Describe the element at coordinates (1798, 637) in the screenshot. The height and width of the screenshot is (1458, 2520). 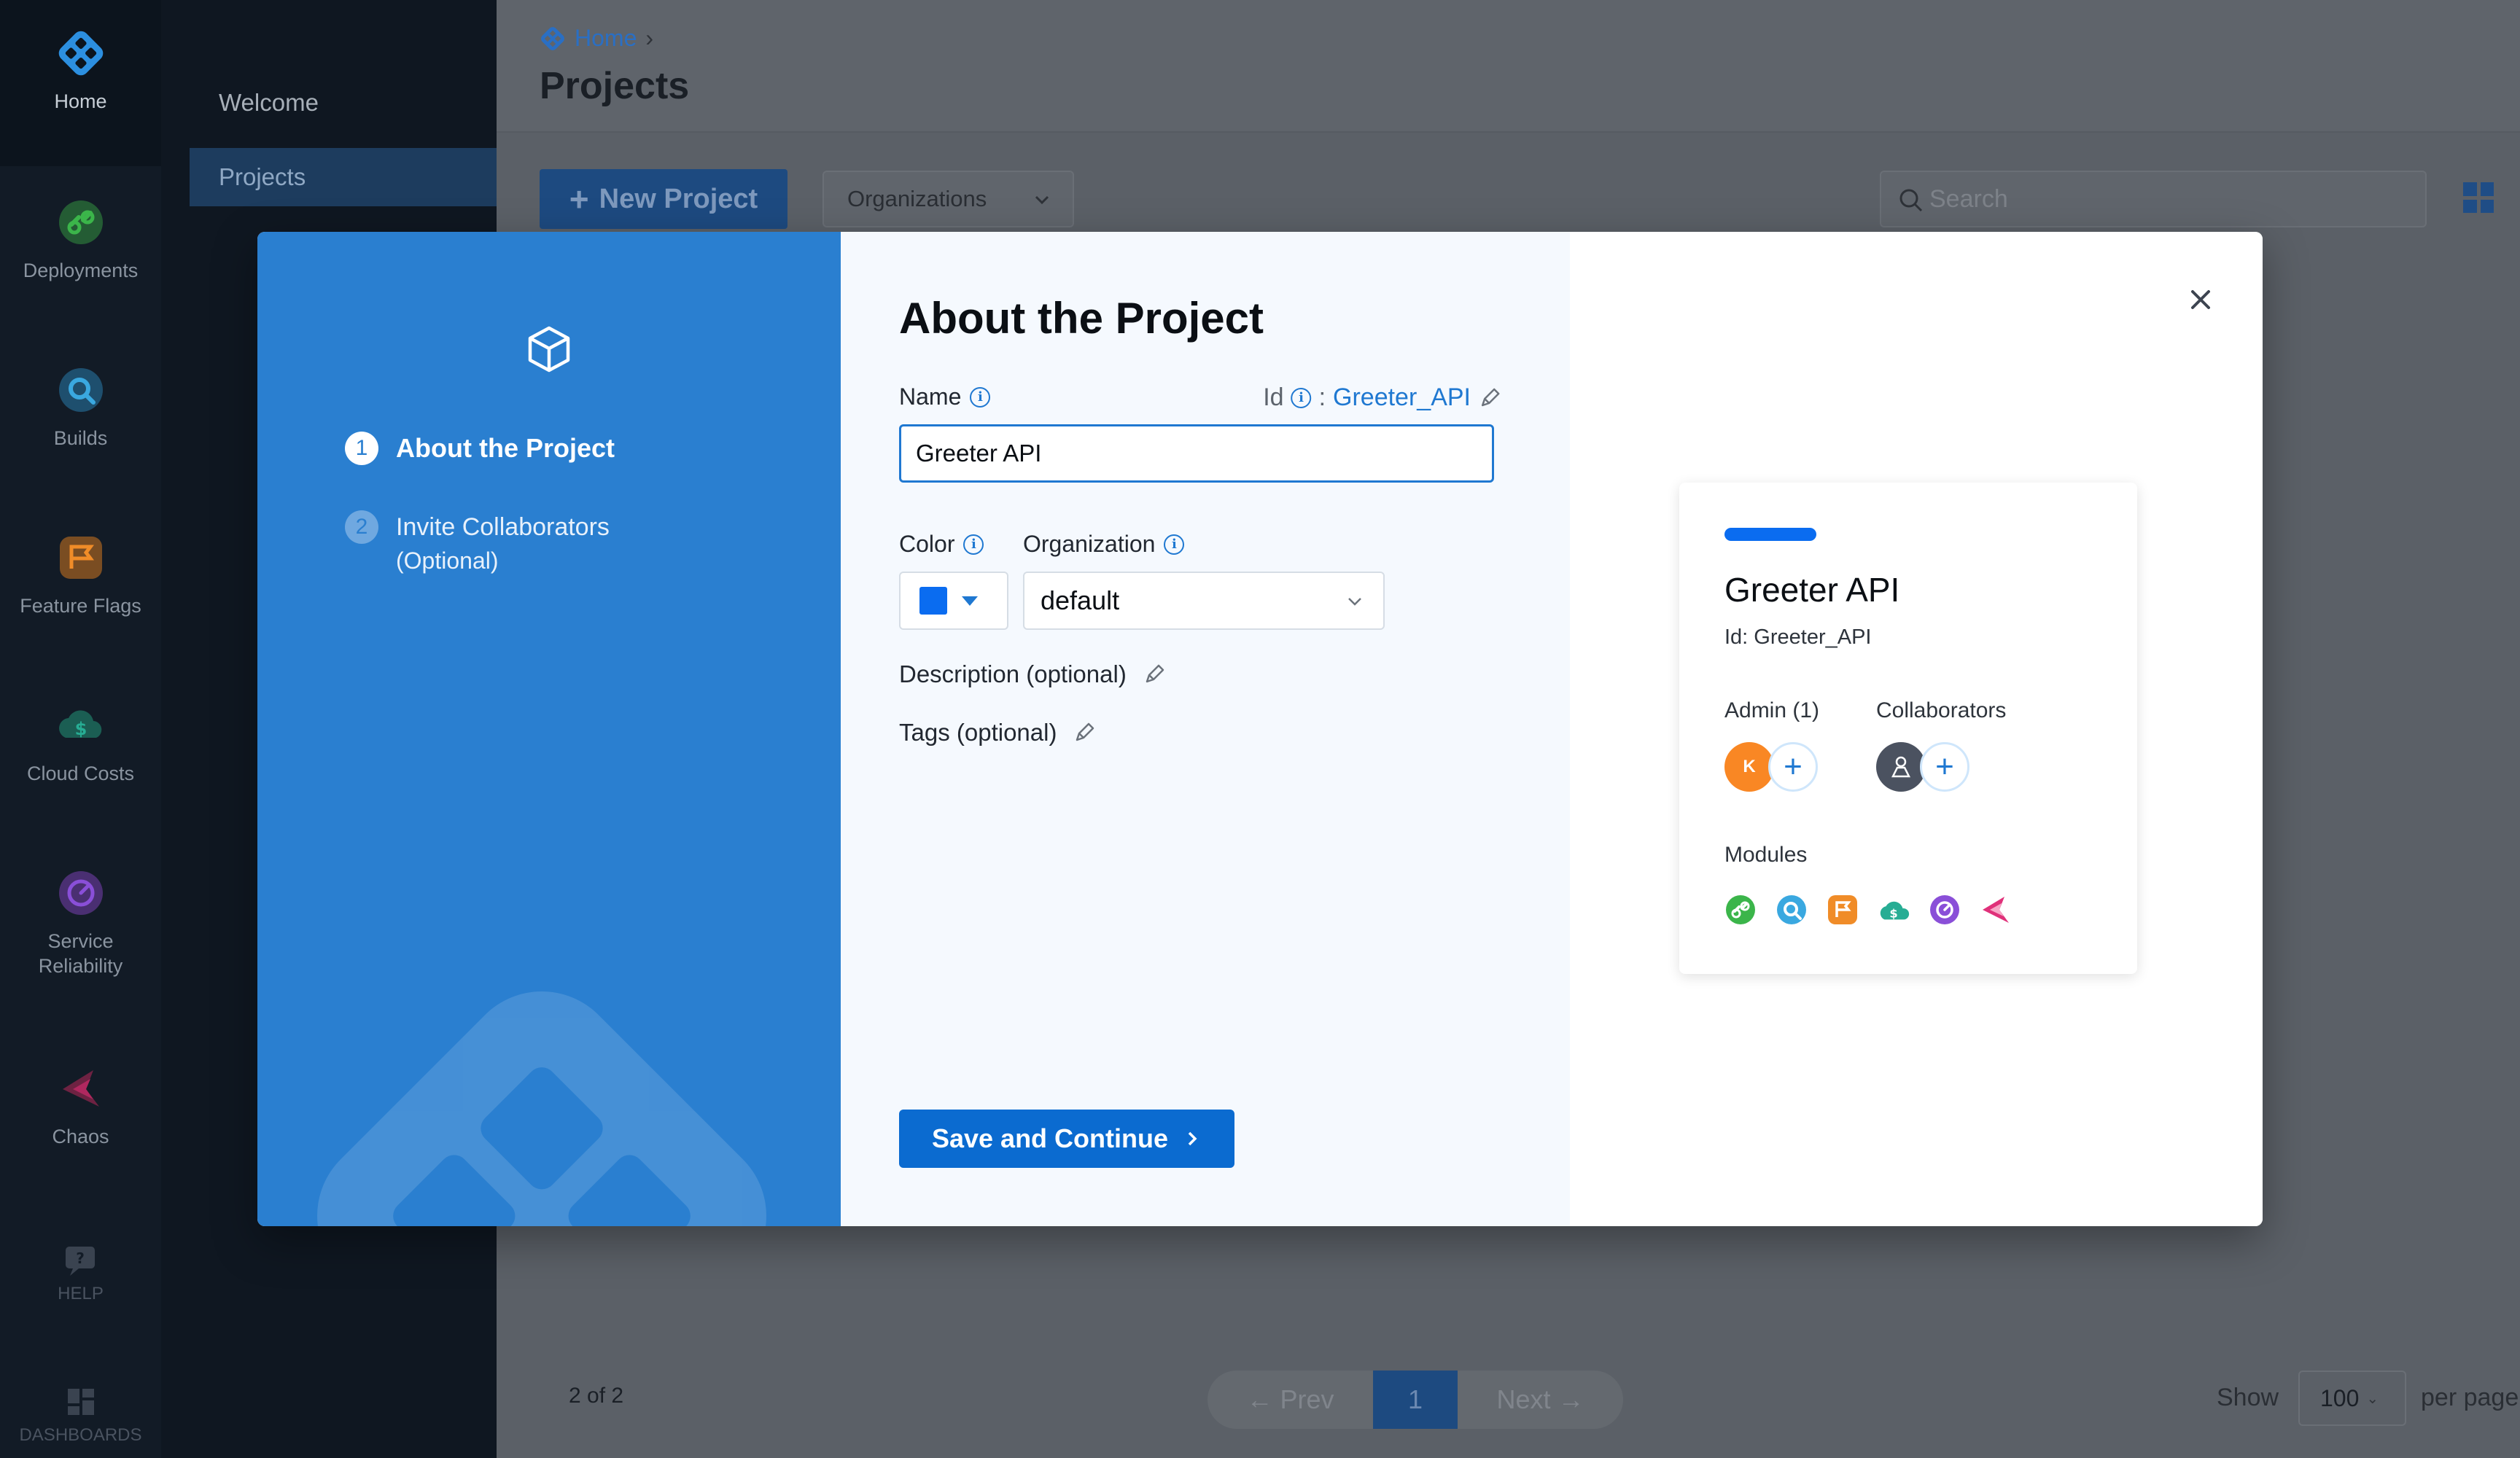
I see `preview-project-id: Id: Greeter_API` at that location.